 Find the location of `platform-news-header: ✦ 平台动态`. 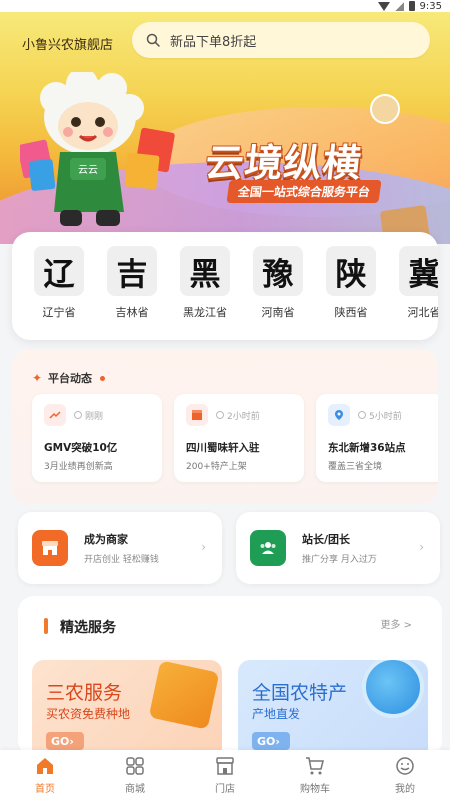

platform-news-header: ✦ 平台动态 is located at coordinates (68, 378).